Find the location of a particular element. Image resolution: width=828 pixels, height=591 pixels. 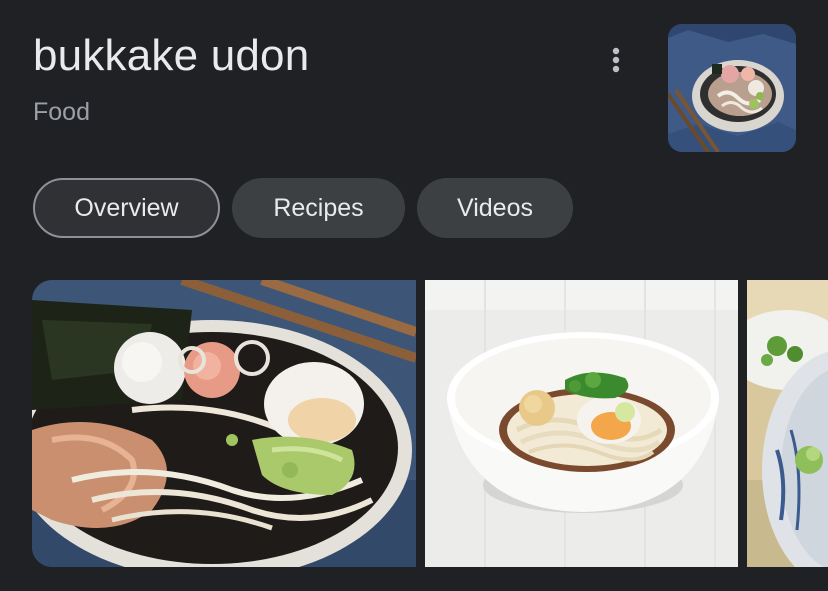

udon-green-onion-photo is located at coordinates (787, 423).